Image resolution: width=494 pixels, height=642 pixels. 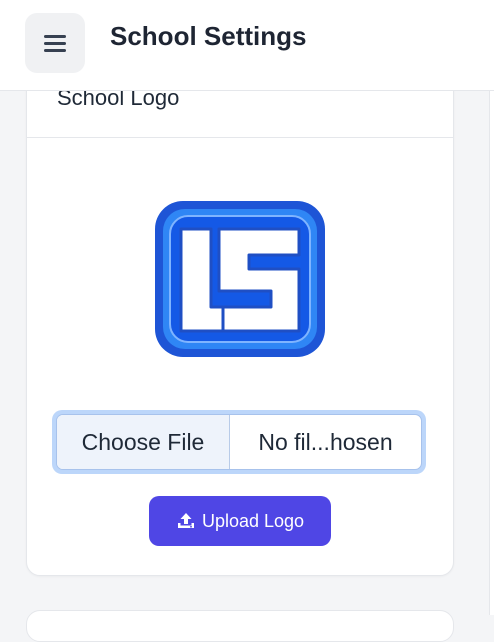 I want to click on side-panel-edge, so click(x=491, y=352).